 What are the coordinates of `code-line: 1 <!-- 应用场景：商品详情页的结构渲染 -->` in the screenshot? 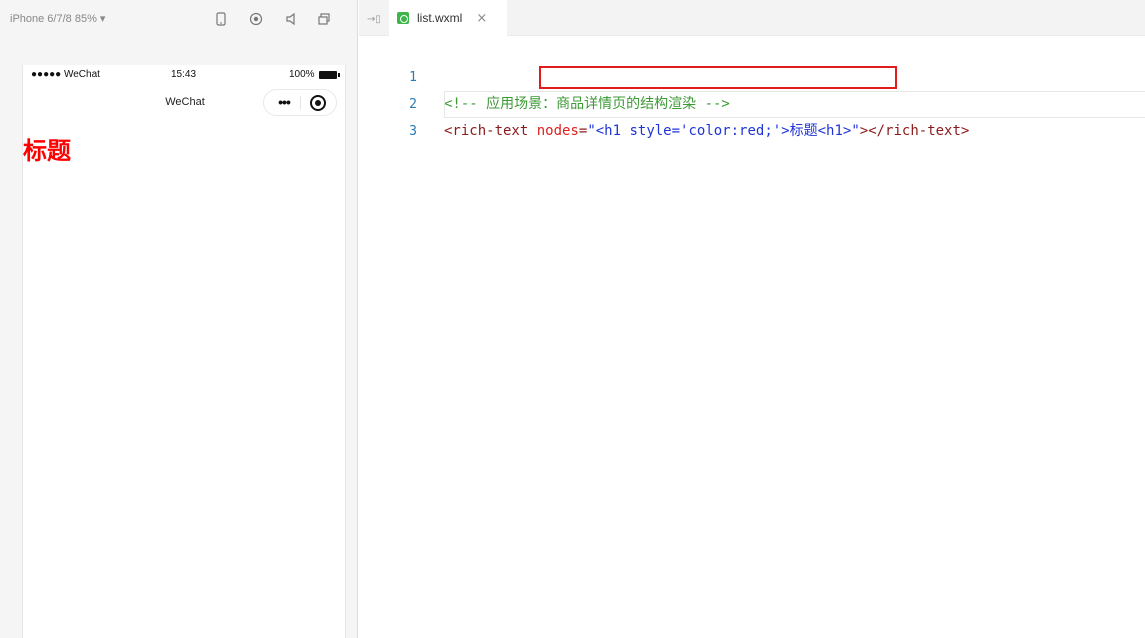 It's located at (752, 74).